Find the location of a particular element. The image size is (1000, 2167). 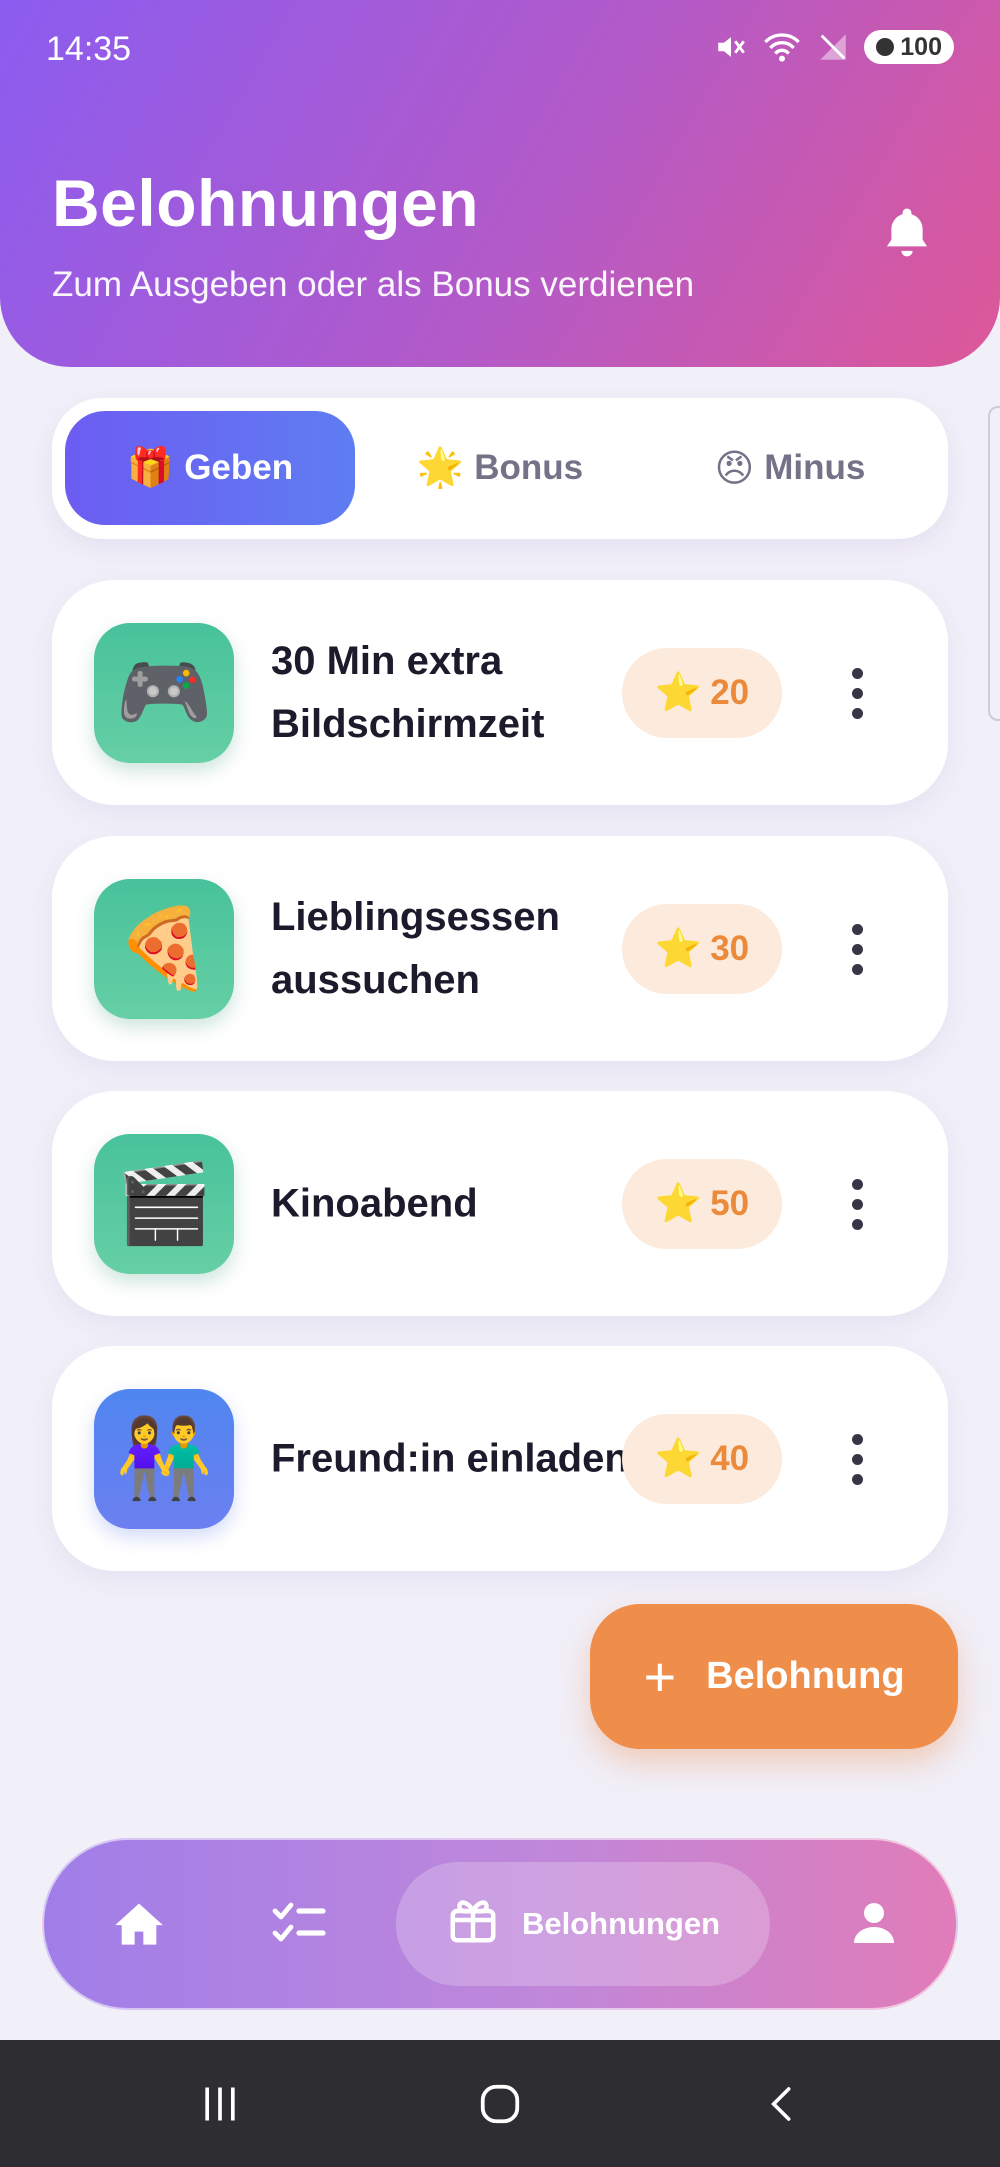

reward-card: 👫 Freund:in einladen ⭐ 40 is located at coordinates (500, 1458).